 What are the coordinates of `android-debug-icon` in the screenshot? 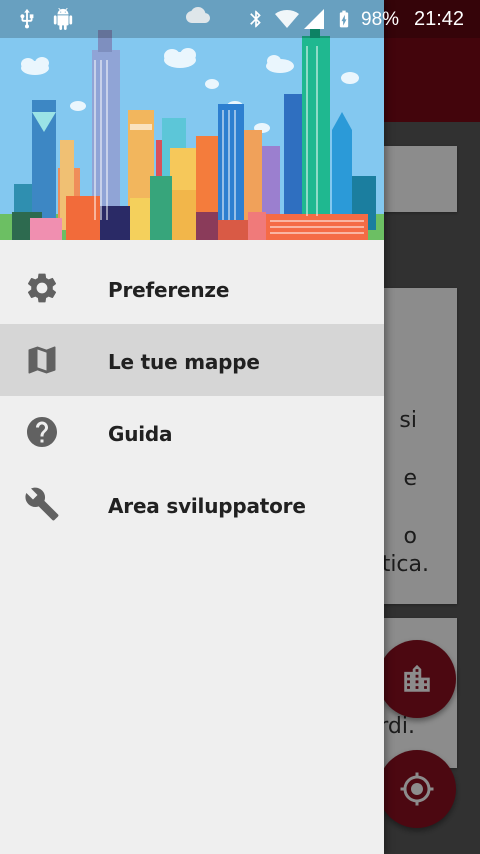 It's located at (63, 19).